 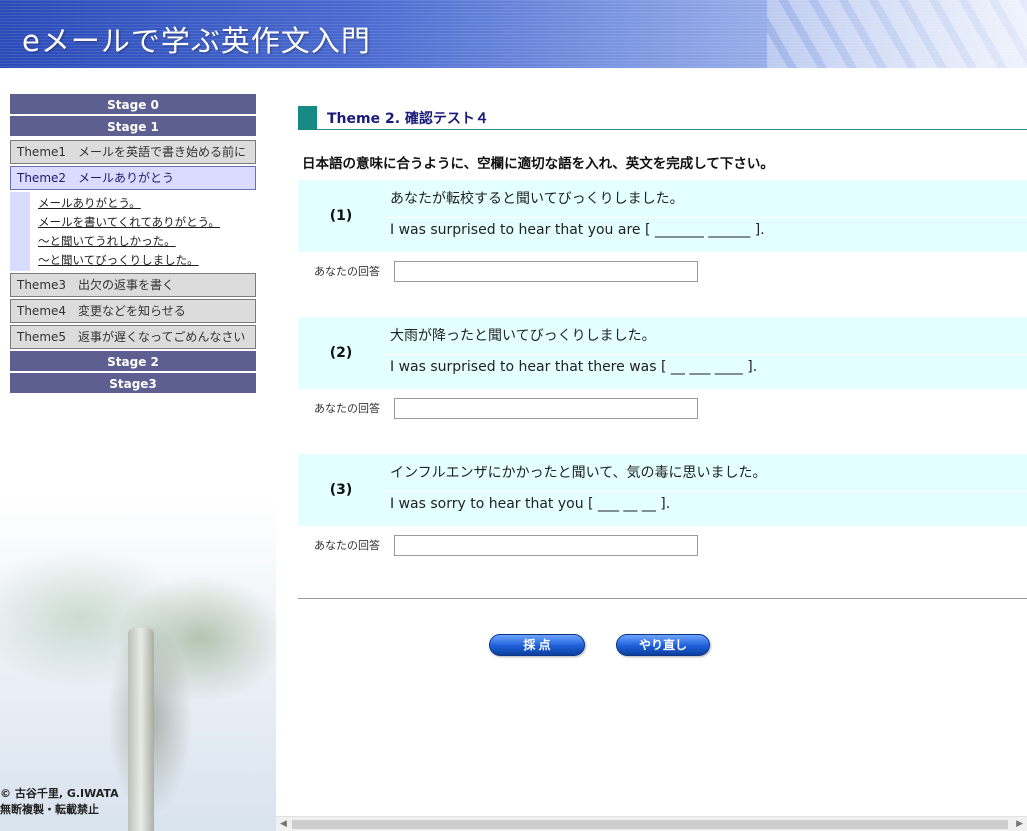 What do you see at coordinates (133, 105) in the screenshot?
I see `sidebar-stage-0: Stage 0` at bounding box center [133, 105].